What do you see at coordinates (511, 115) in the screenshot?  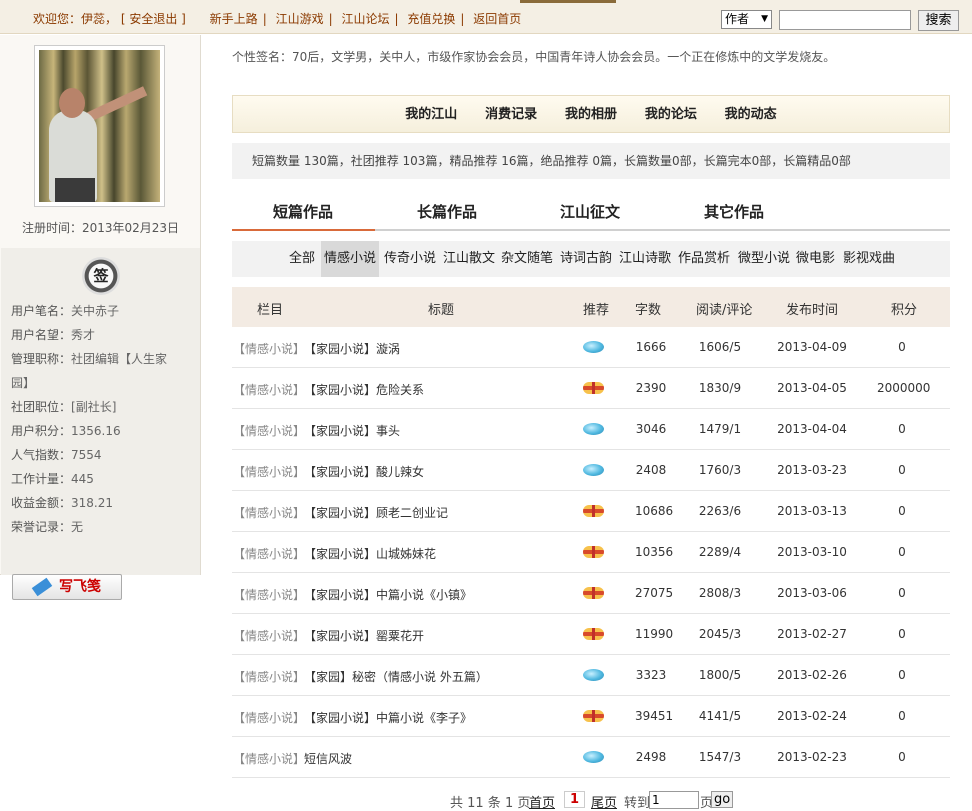 I see `menu-consumption: 消费记录` at bounding box center [511, 115].